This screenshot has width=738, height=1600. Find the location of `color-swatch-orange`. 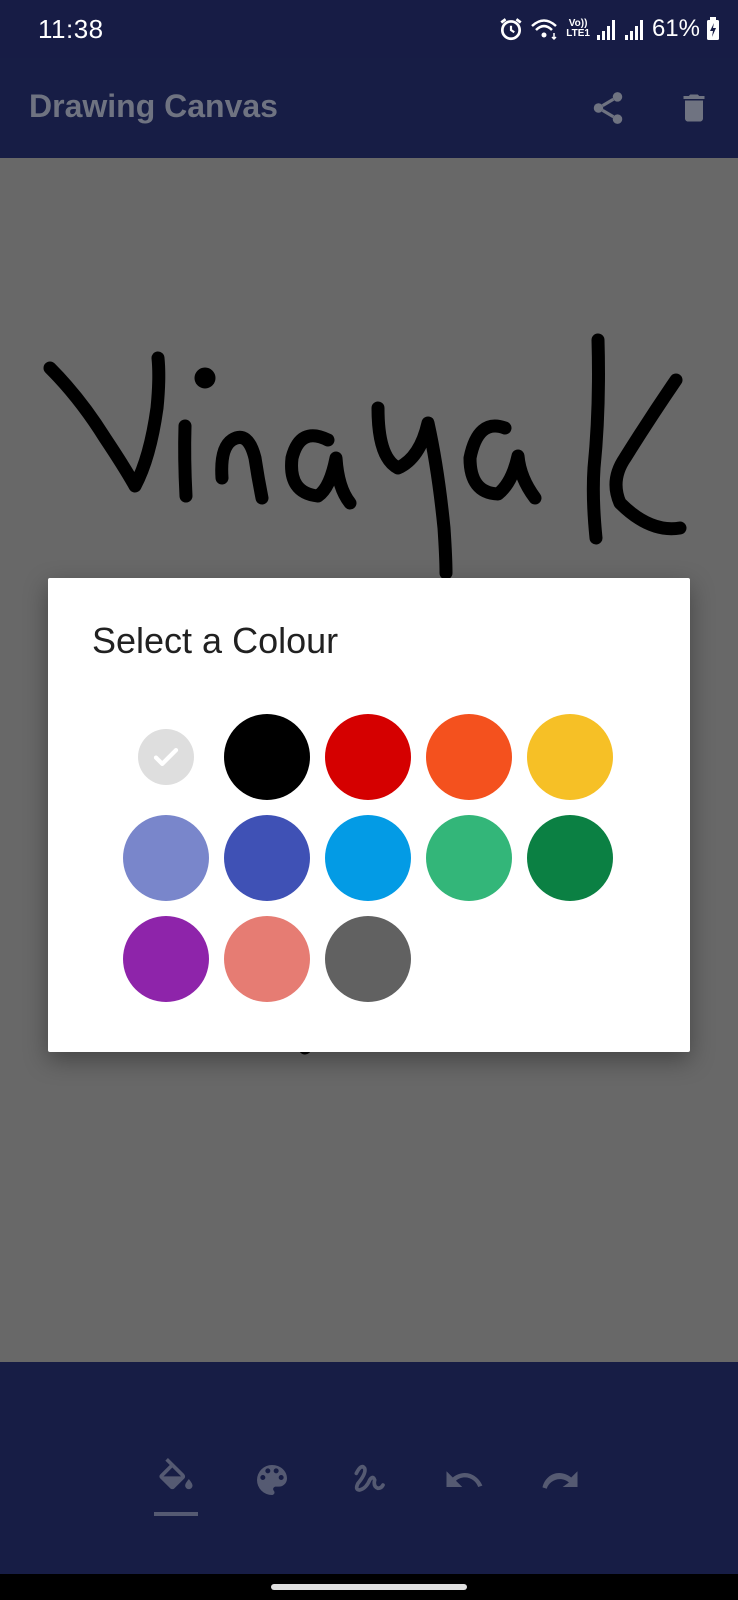

color-swatch-orange is located at coordinates (469, 757).